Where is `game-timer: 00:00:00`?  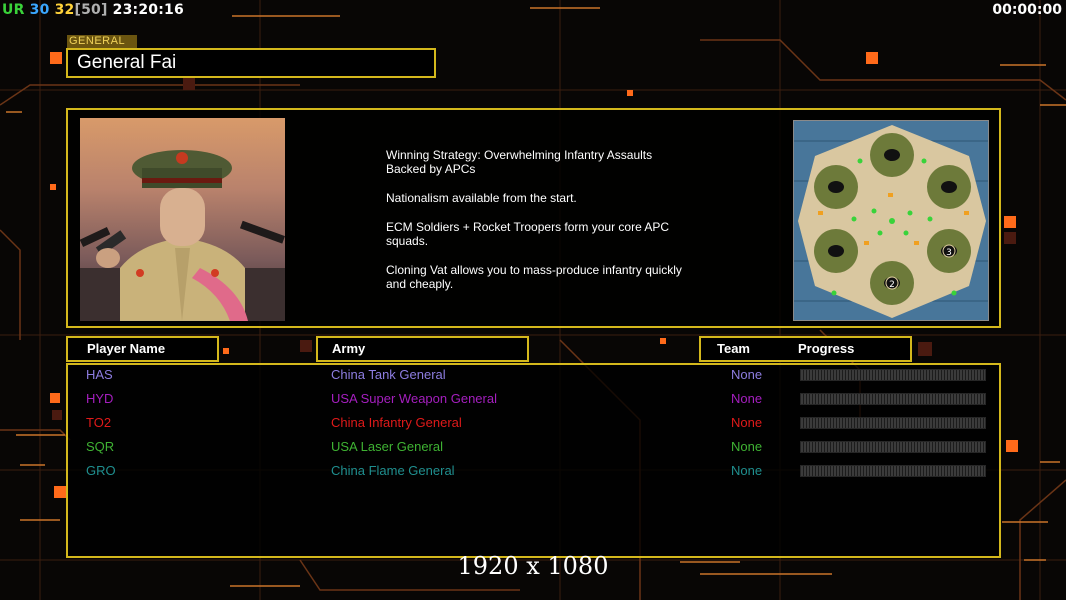 game-timer: 00:00:00 is located at coordinates (1027, 10).